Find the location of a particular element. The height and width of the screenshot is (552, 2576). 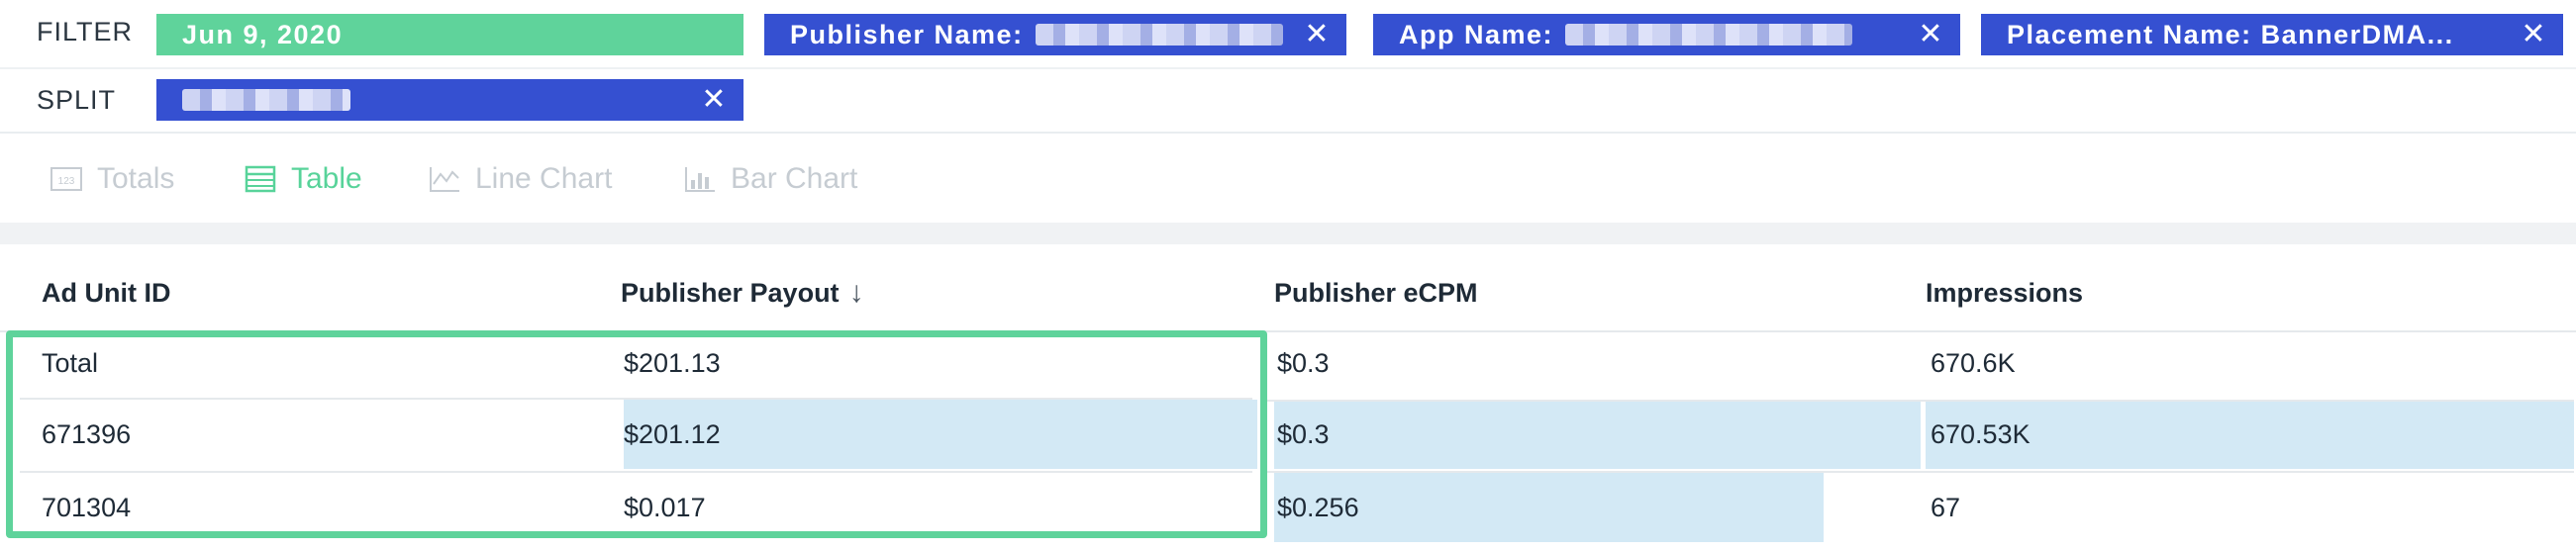

column-header-publisher-payout: Publisher Payout ↓ is located at coordinates (742, 293).